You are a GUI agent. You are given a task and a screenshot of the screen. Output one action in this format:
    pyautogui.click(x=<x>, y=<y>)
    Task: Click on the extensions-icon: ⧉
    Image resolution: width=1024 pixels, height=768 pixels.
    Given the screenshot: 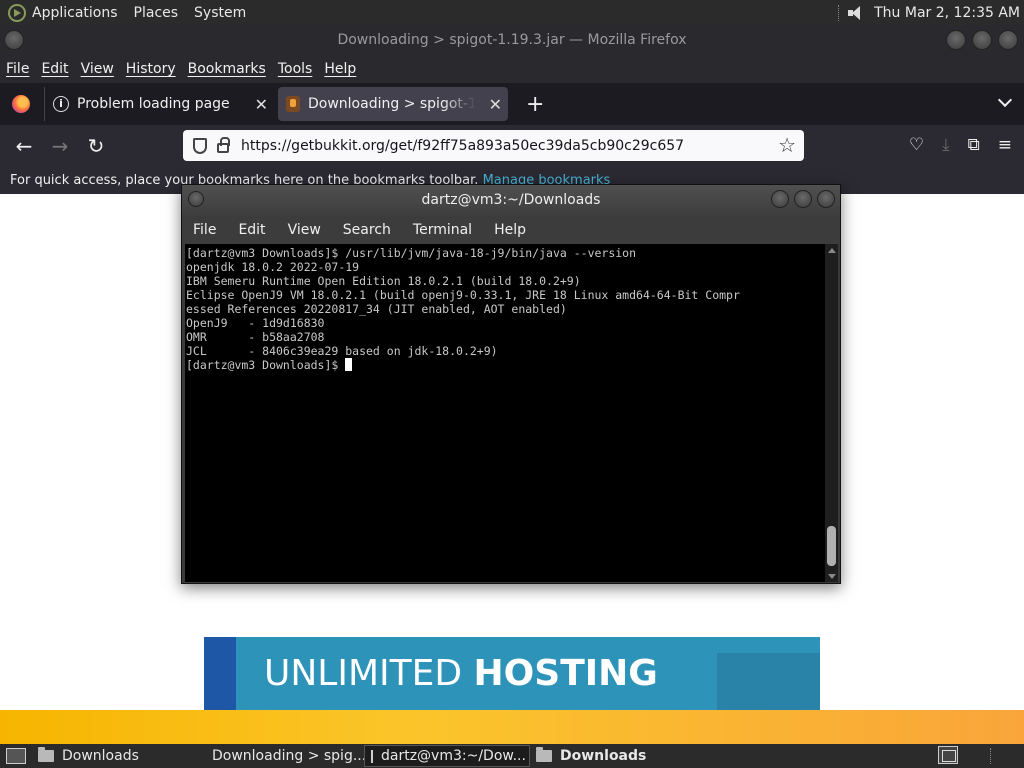 What is the action you would take?
    pyautogui.click(x=974, y=145)
    